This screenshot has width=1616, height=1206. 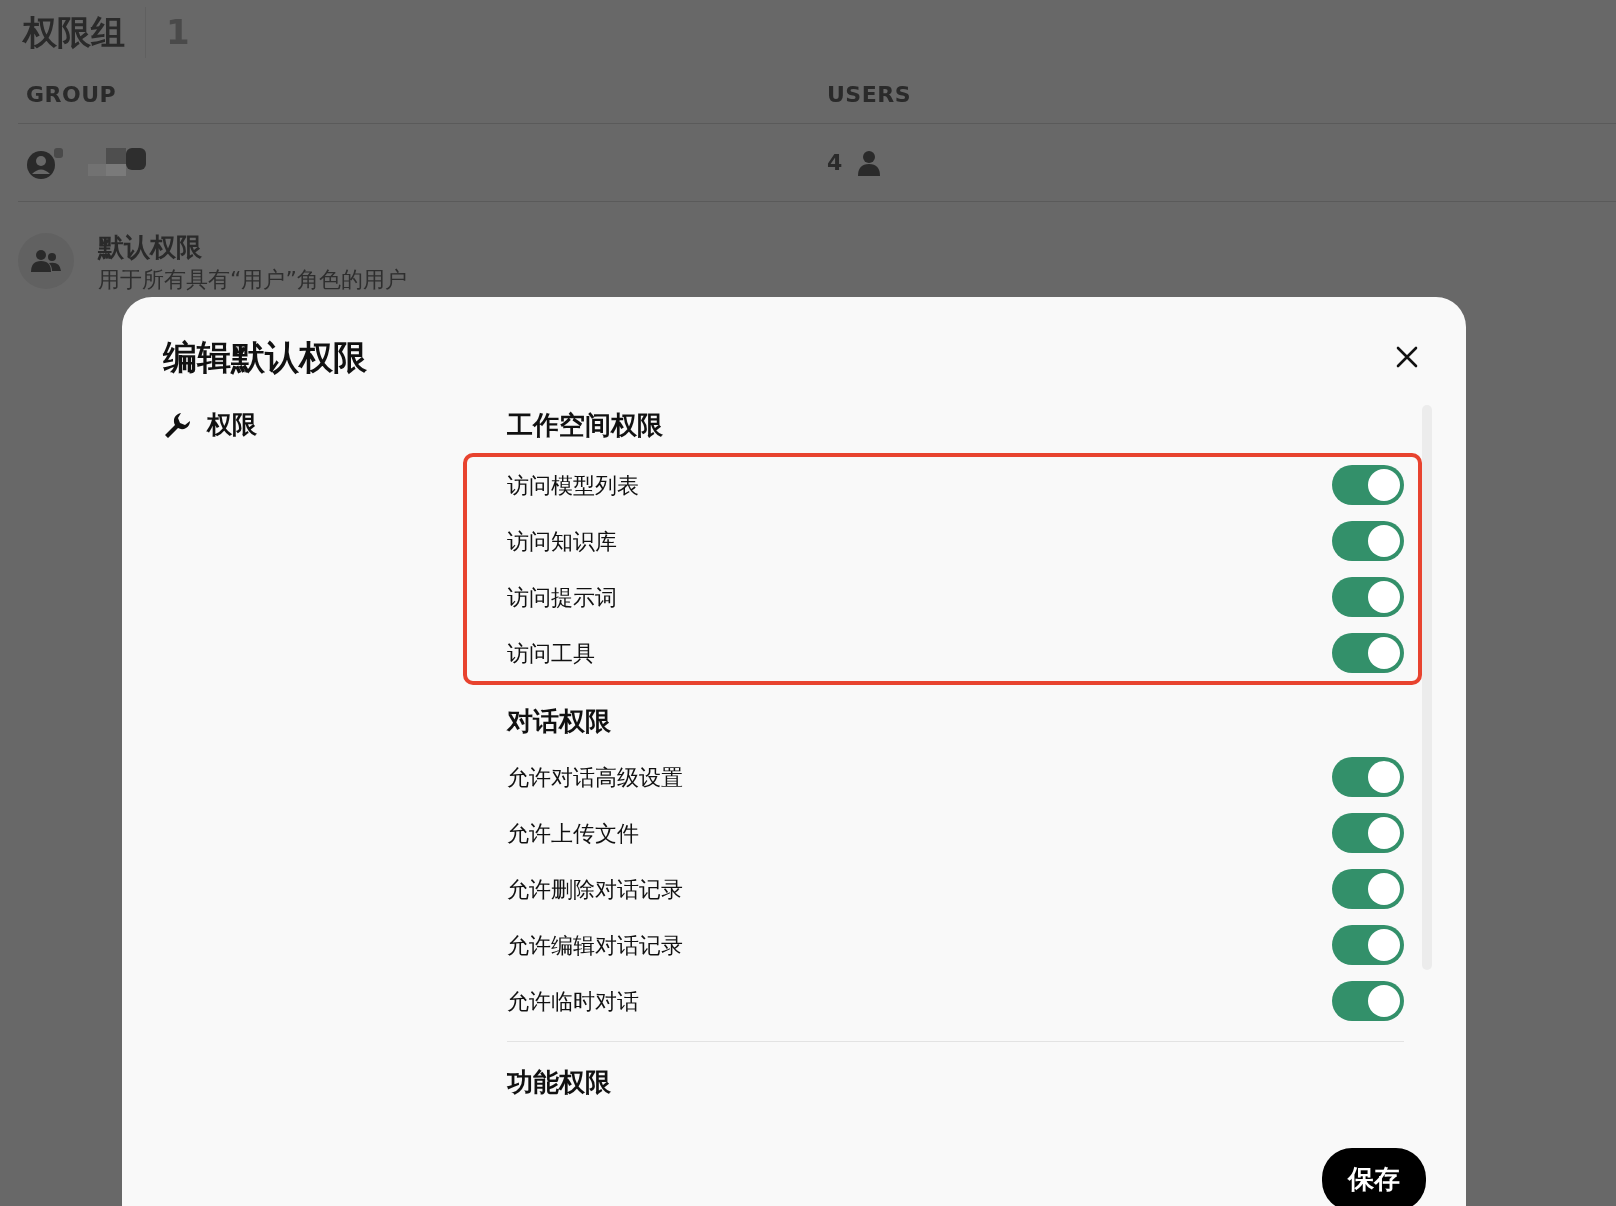 I want to click on permission-label: 访问模型列表, so click(x=573, y=485).